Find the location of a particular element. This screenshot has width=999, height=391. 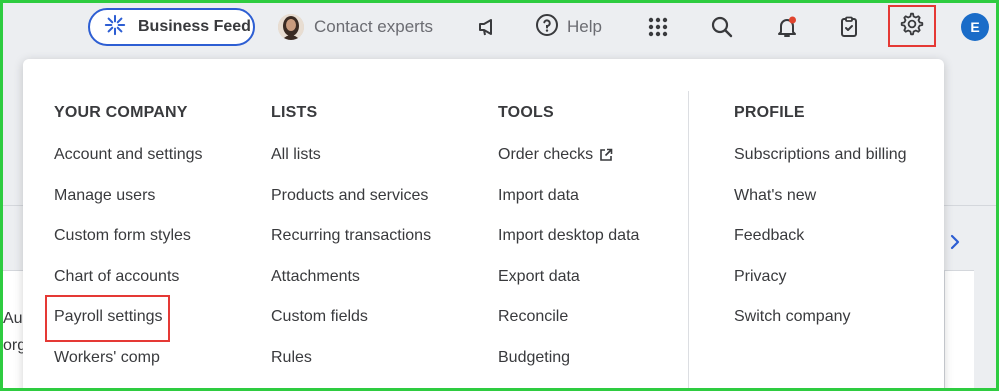

grid-icon is located at coordinates (658, 27).